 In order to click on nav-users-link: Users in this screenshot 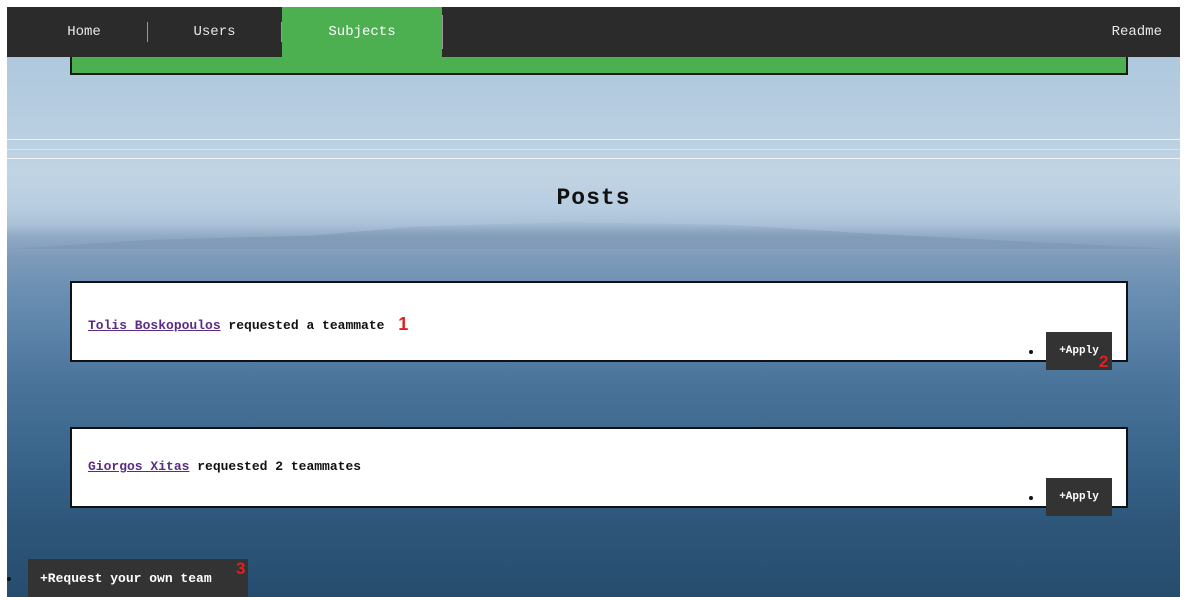, I will do `click(214, 32)`.